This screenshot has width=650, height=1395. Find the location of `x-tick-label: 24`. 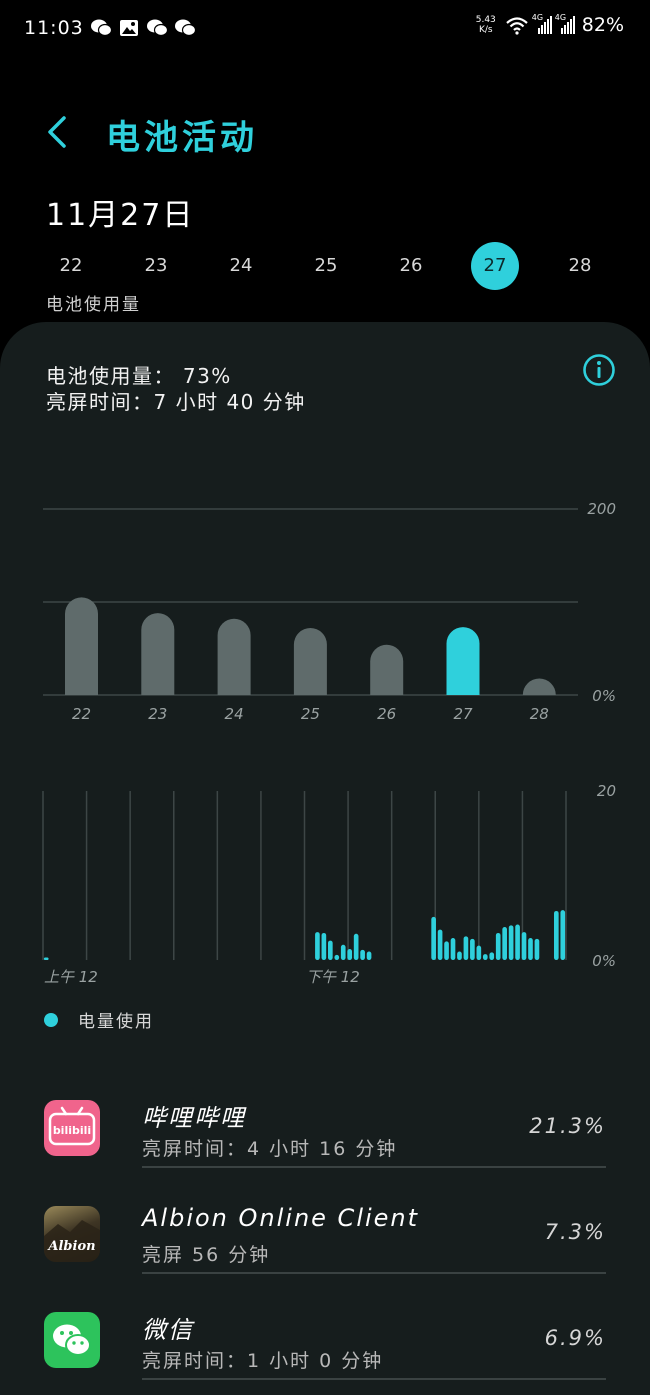

x-tick-label: 24 is located at coordinates (234, 714).